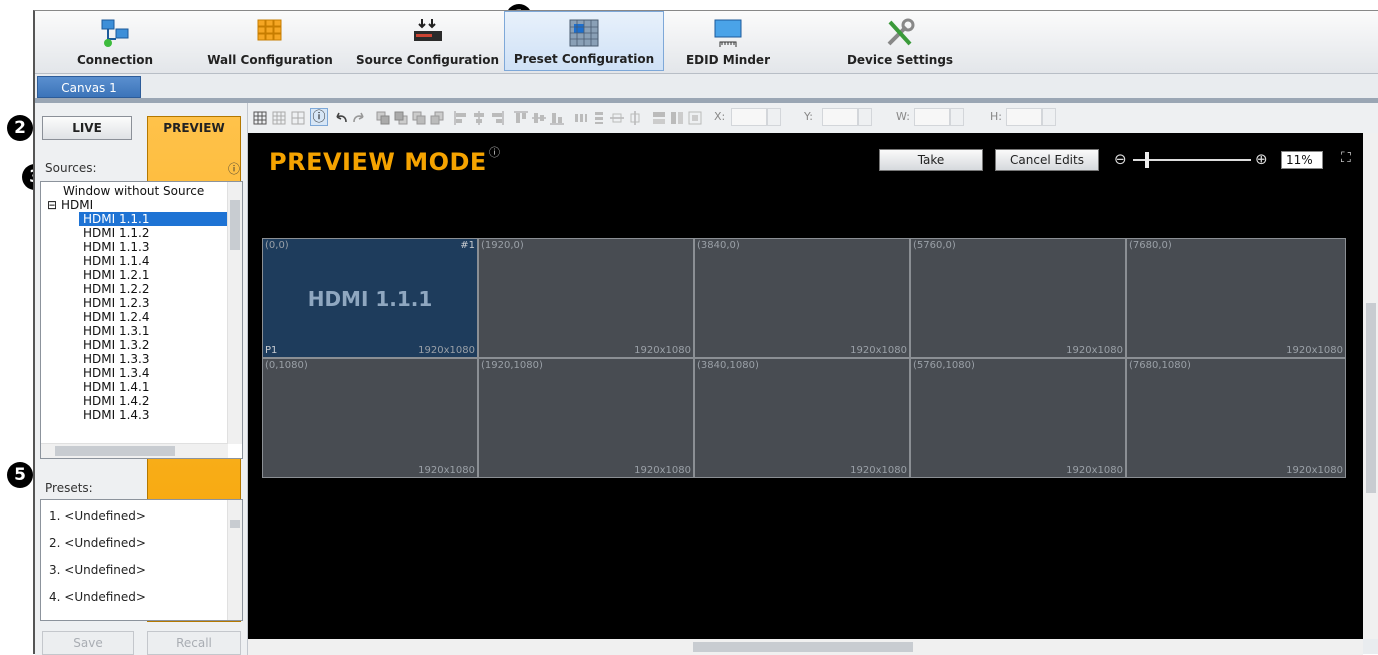 This screenshot has width=1378, height=655. What do you see at coordinates (116, 289) in the screenshot?
I see `source-hdmi-1-2-2: HDMI 1.2.2` at bounding box center [116, 289].